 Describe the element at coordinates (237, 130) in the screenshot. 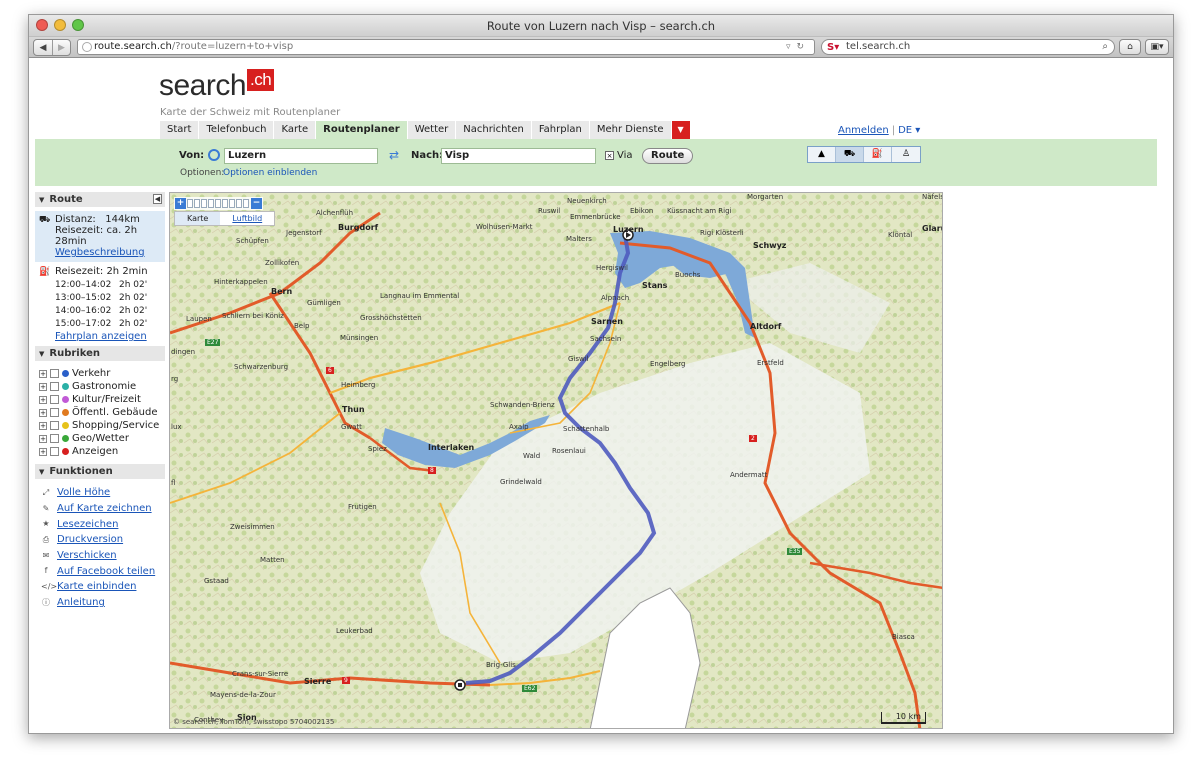

I see `tab-telefonbuch: Telefonbuch` at that location.